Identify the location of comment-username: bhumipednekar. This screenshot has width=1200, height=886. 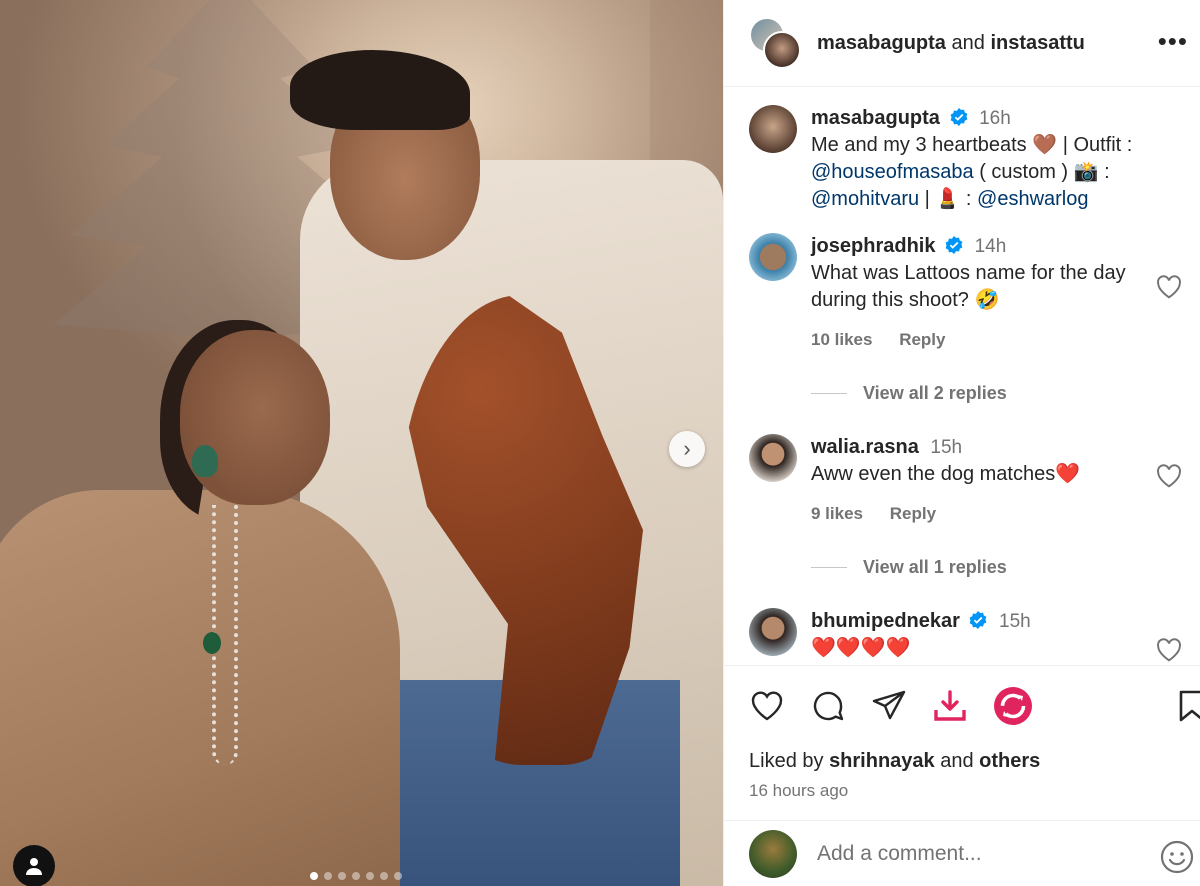
(885, 621).